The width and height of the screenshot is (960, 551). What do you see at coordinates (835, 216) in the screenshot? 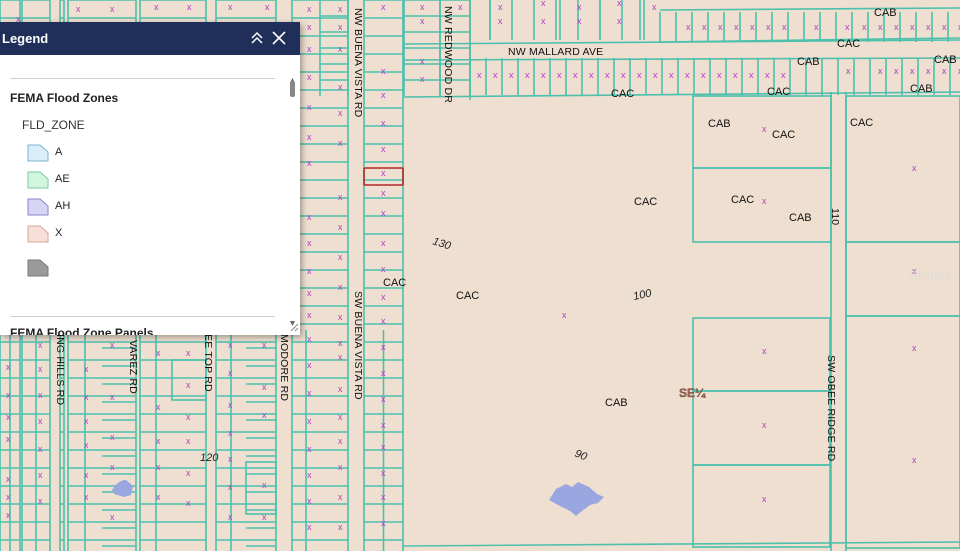
I see `route-number: 110` at bounding box center [835, 216].